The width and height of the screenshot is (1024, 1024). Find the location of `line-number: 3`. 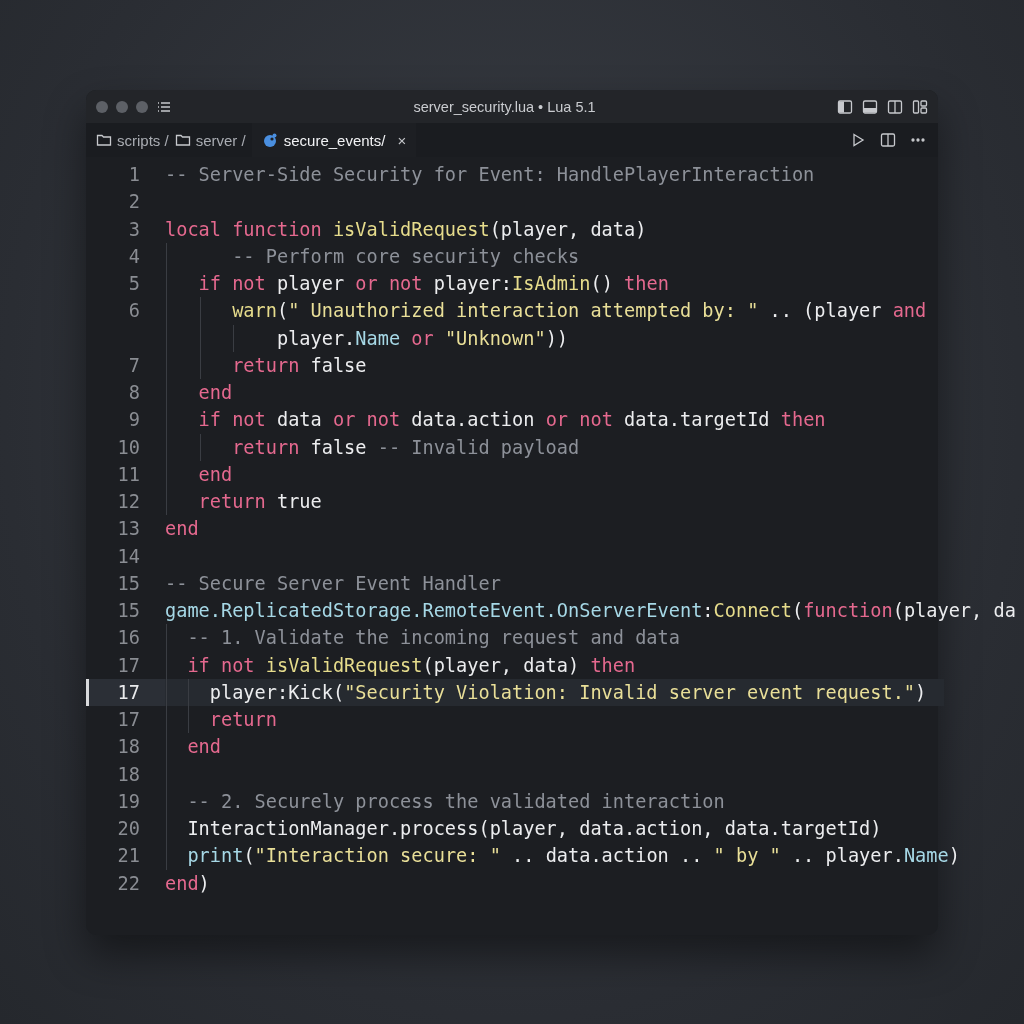

line-number: 3 is located at coordinates (134, 229).